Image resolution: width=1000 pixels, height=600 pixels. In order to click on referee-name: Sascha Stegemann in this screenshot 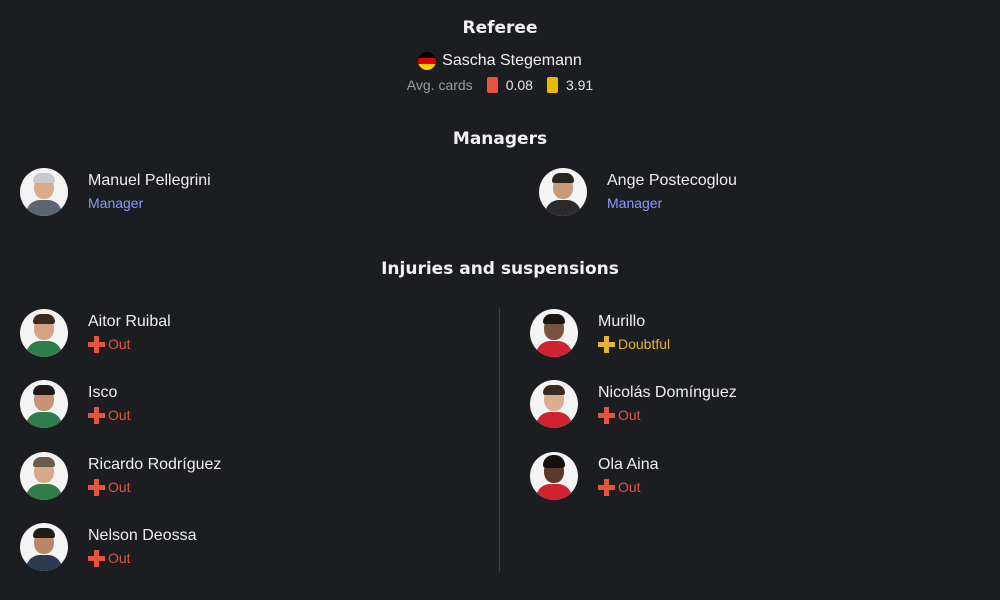, I will do `click(512, 60)`.